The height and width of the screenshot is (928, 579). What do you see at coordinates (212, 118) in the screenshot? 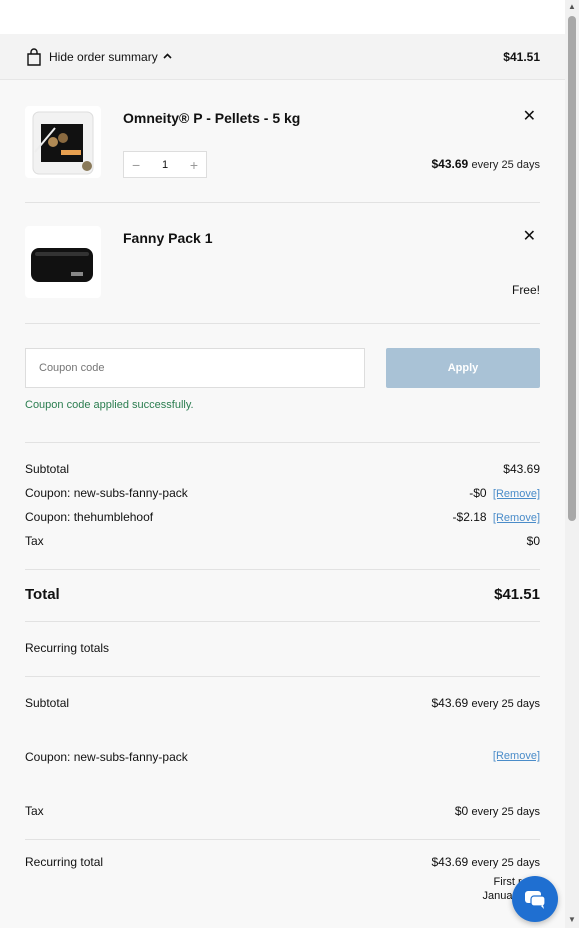
I see `item-name: Omneity® P - Pellets - 5 kg` at bounding box center [212, 118].